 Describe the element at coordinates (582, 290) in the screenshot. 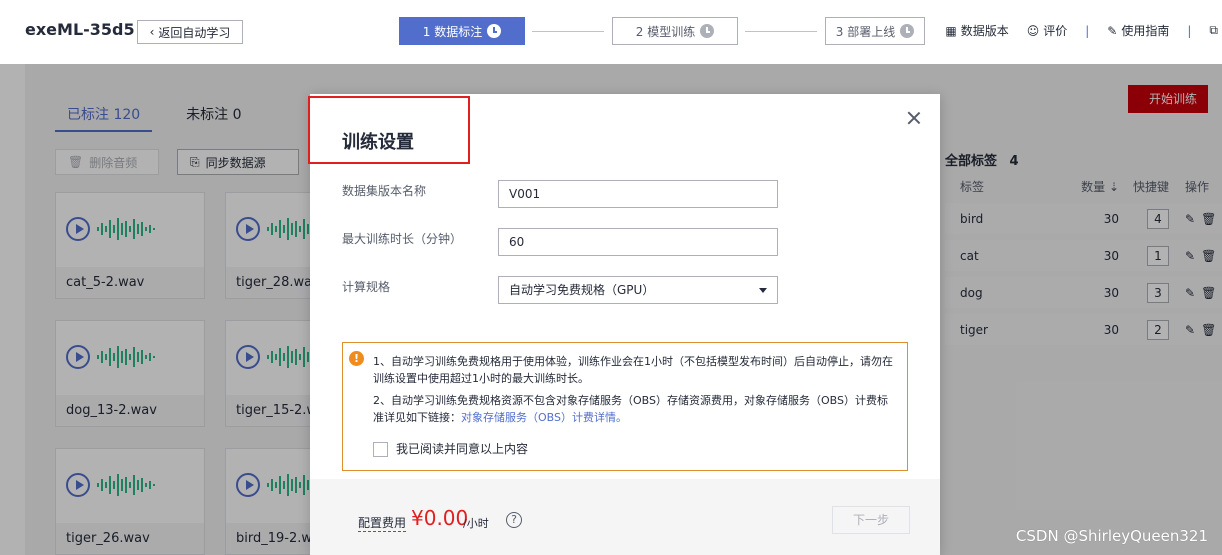

I see `compute-spec-value: 自动学习免费规格（GPU）` at that location.